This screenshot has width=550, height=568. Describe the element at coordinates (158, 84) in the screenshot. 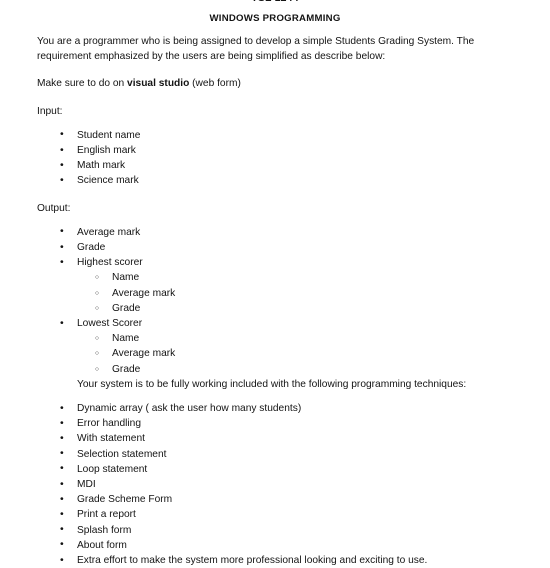

I see `platform-line-bold: visual studio` at that location.